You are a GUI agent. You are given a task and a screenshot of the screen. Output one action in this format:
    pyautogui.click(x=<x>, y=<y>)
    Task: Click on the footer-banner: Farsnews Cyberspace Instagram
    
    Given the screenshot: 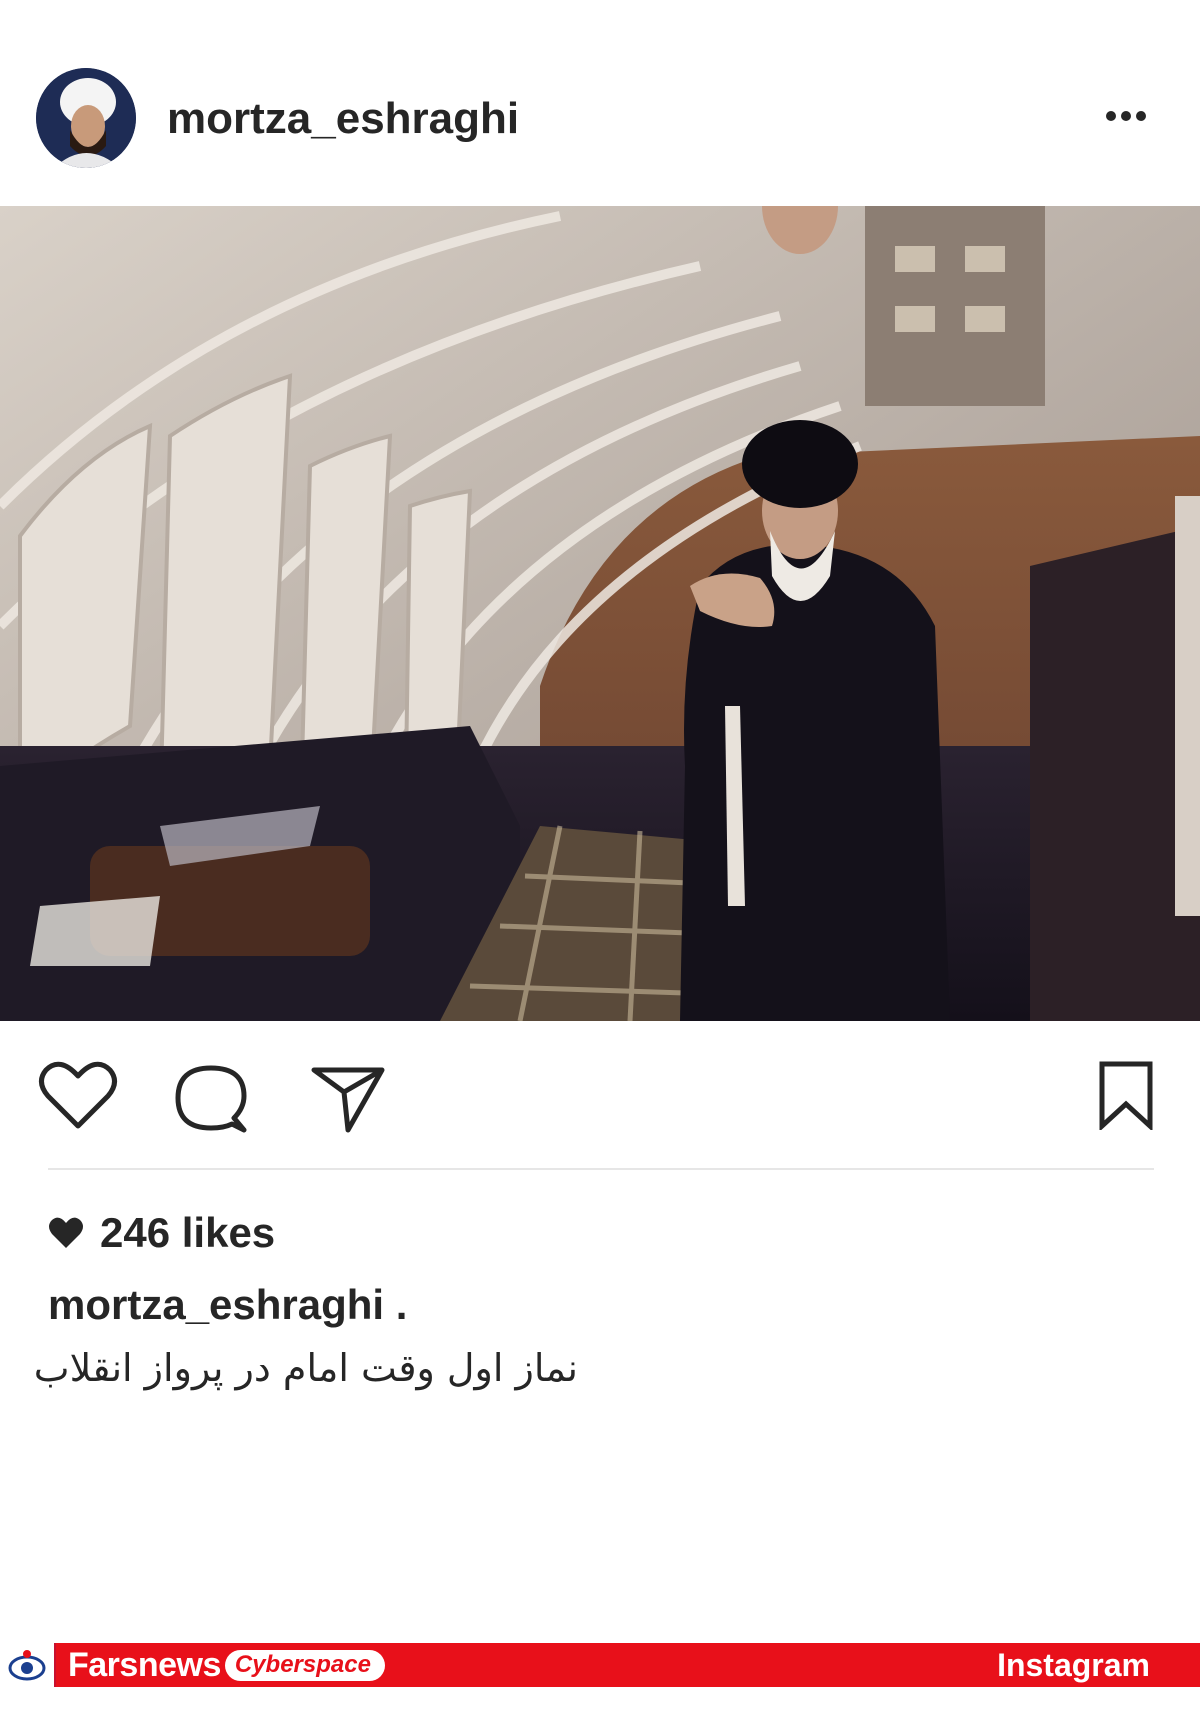 What is the action you would take?
    pyautogui.click(x=600, y=1665)
    